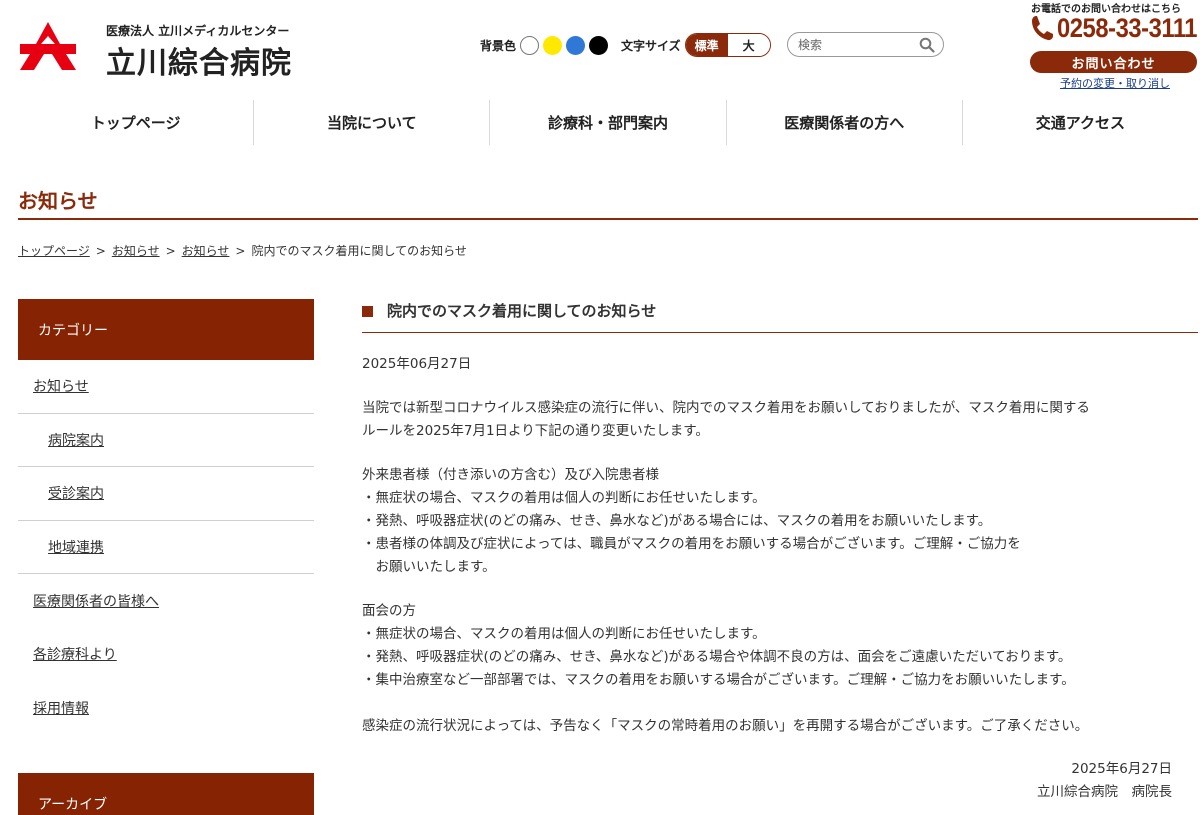 Image resolution: width=1200 pixels, height=815 pixels. What do you see at coordinates (855, 44) in the screenshot?
I see `search-input` at bounding box center [855, 44].